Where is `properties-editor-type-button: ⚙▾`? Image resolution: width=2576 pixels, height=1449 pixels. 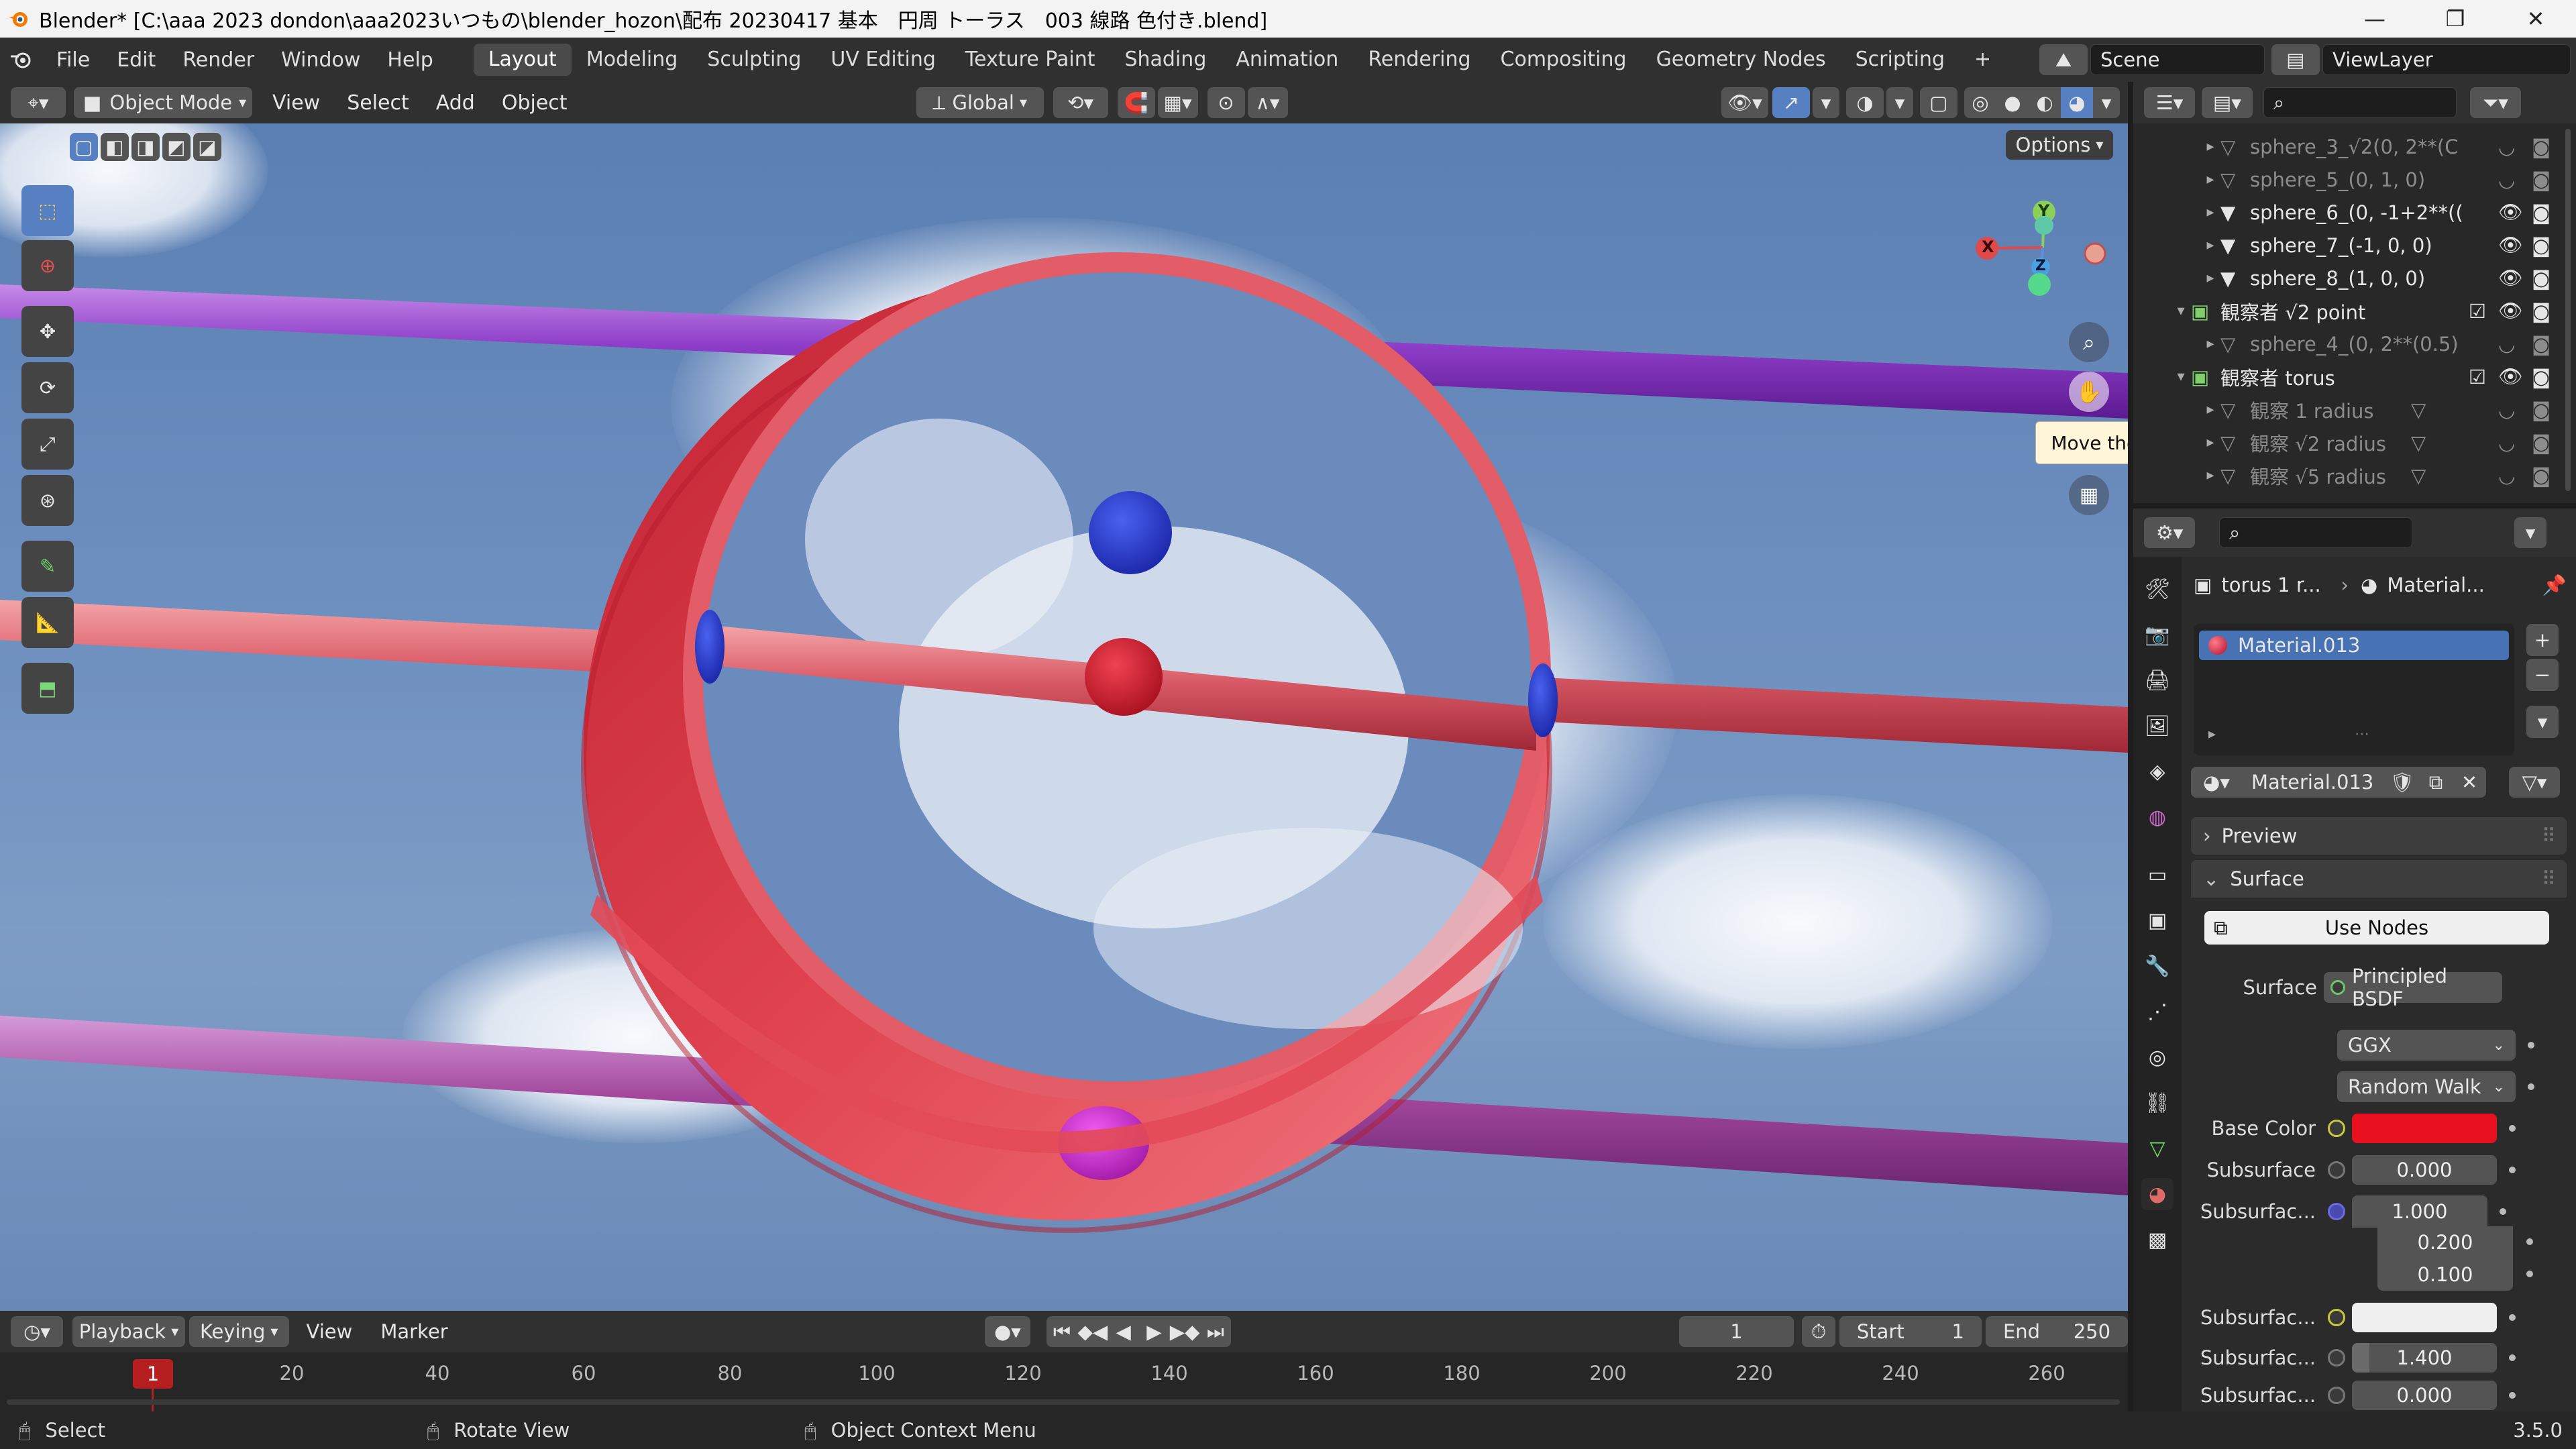
properties-editor-type-button: ⚙▾ is located at coordinates (2169, 532).